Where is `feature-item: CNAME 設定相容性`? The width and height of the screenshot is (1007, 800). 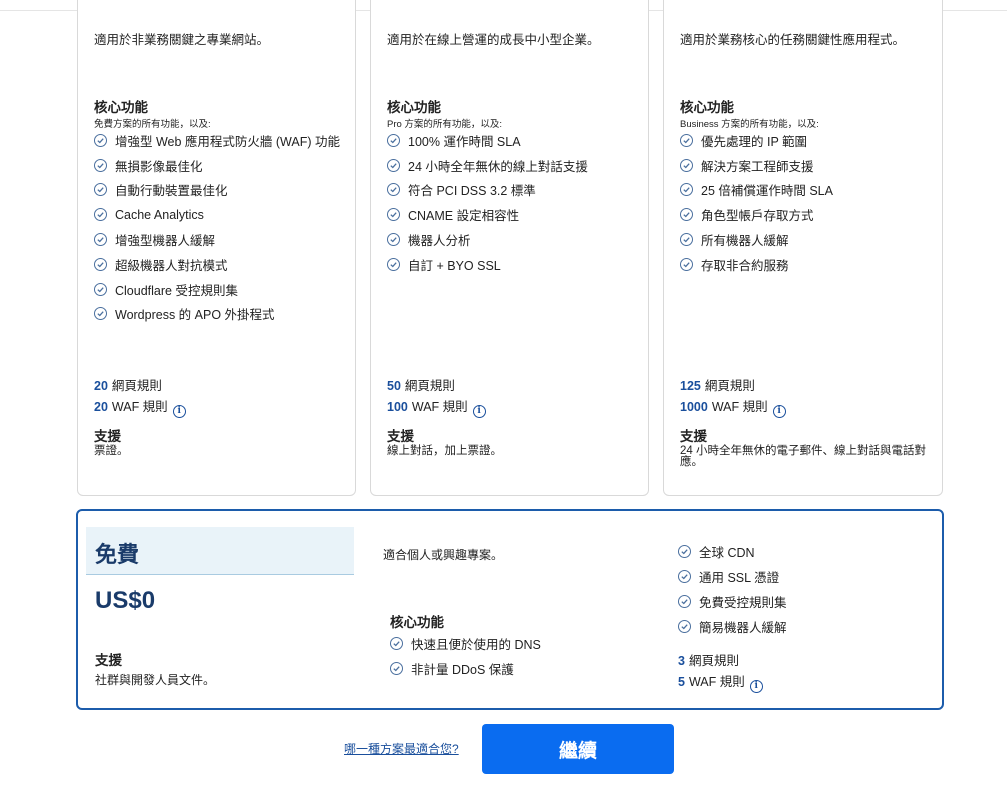
feature-item: CNAME 設定相容性 is located at coordinates (487, 214).